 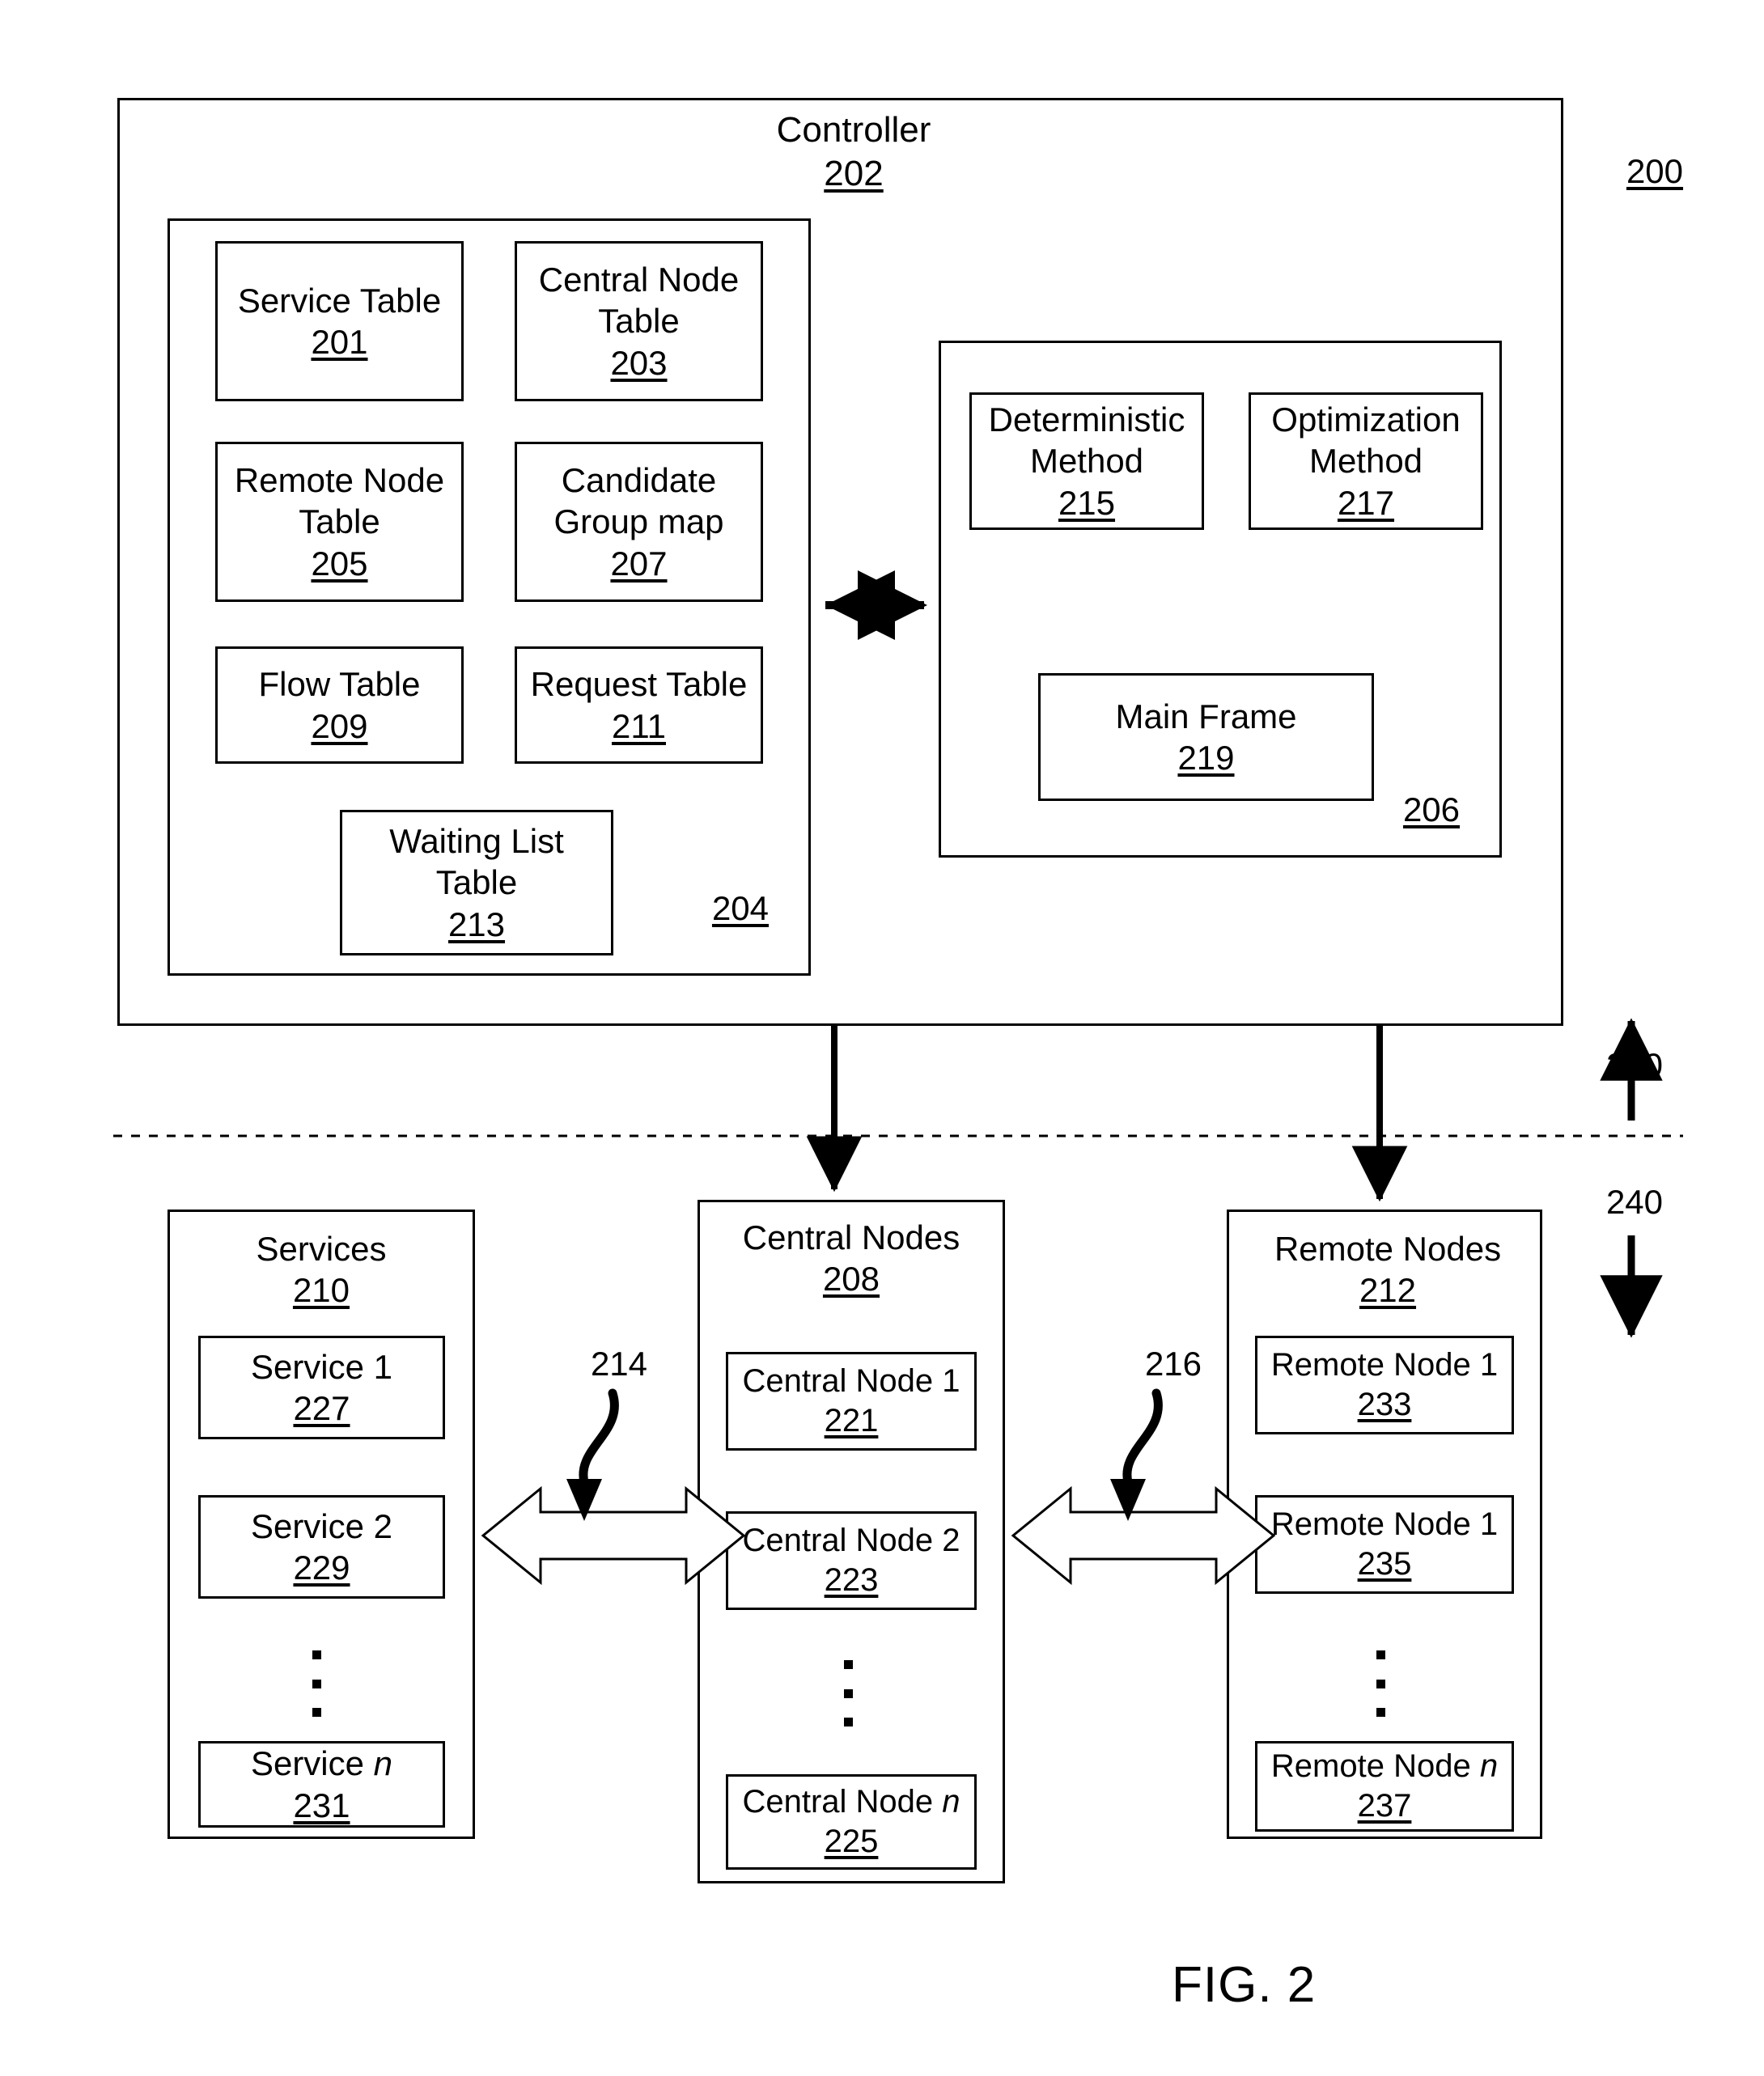 What do you see at coordinates (639, 684) in the screenshot?
I see `request-table-label: Request Table` at bounding box center [639, 684].